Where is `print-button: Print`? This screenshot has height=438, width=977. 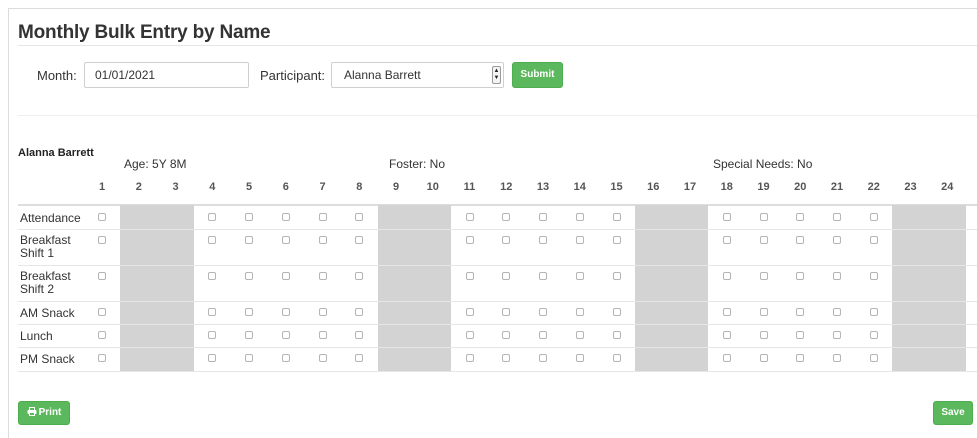
print-button: Print is located at coordinates (44, 413).